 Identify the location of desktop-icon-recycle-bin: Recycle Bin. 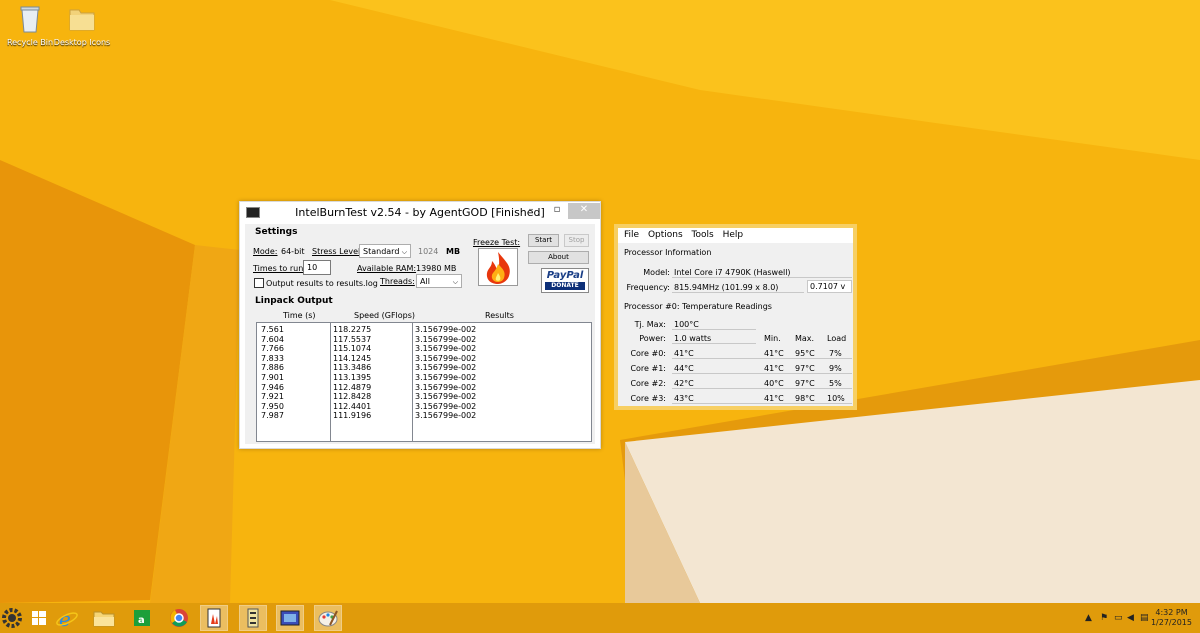
(30, 24).